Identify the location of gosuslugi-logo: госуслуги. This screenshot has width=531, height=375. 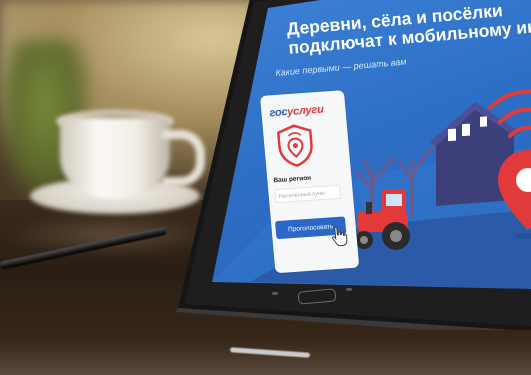
(296, 112).